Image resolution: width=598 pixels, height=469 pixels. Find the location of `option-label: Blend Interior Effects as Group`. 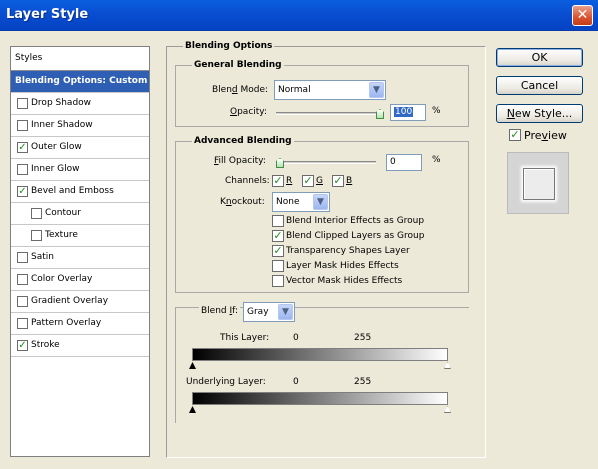

option-label: Blend Interior Effects as Group is located at coordinates (355, 221).